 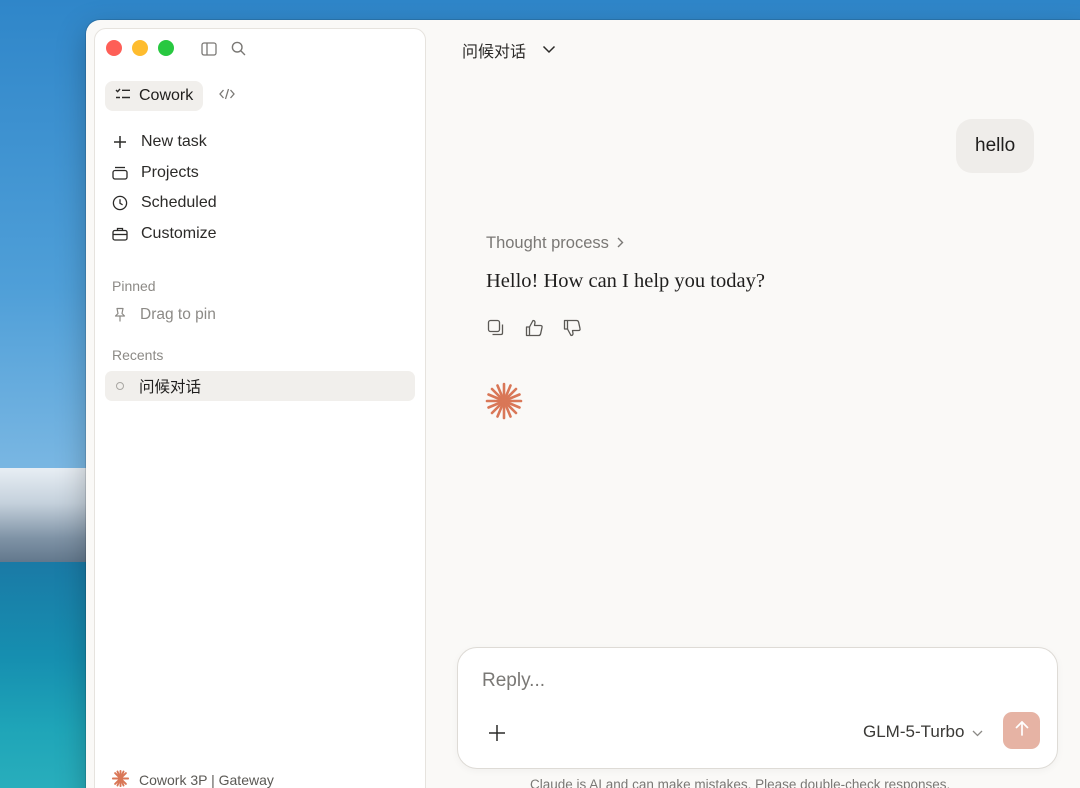 I want to click on thought-process-toggle: Thought process, so click(x=555, y=243).